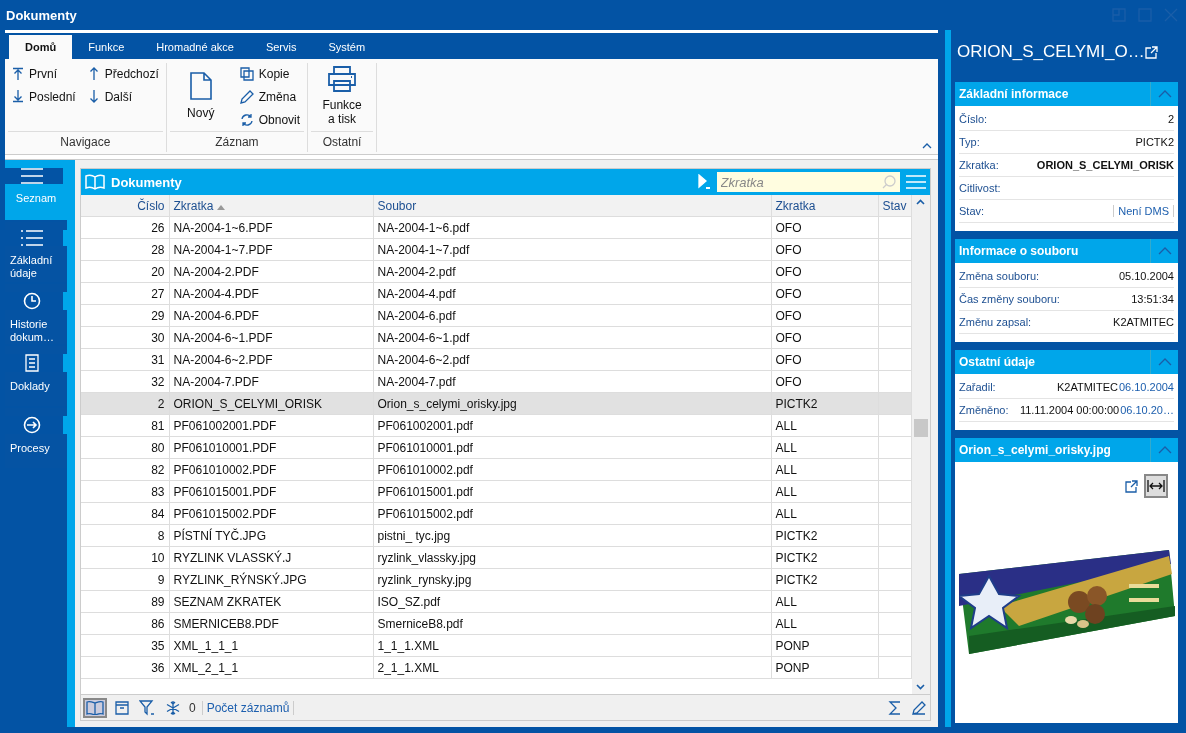 Image resolution: width=1186 pixels, height=733 pixels. Describe the element at coordinates (894, 206) in the screenshot. I see `column-header: Stav` at that location.